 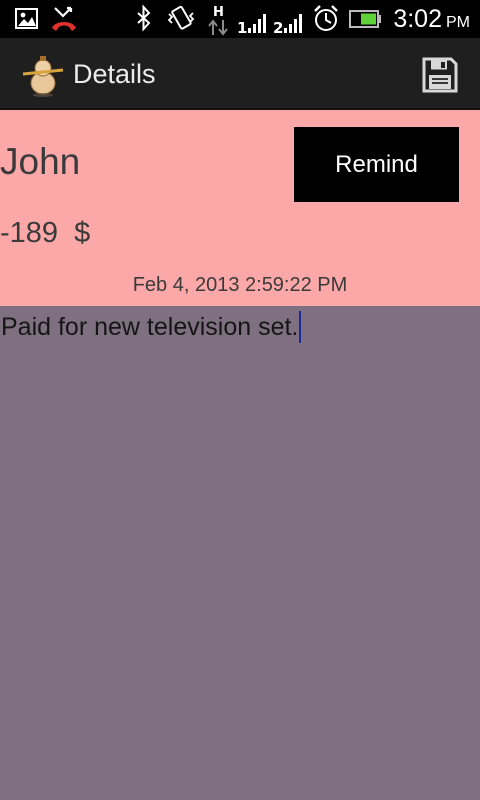 What do you see at coordinates (251, 25) in the screenshot?
I see `signal-1-icon: 1` at bounding box center [251, 25].